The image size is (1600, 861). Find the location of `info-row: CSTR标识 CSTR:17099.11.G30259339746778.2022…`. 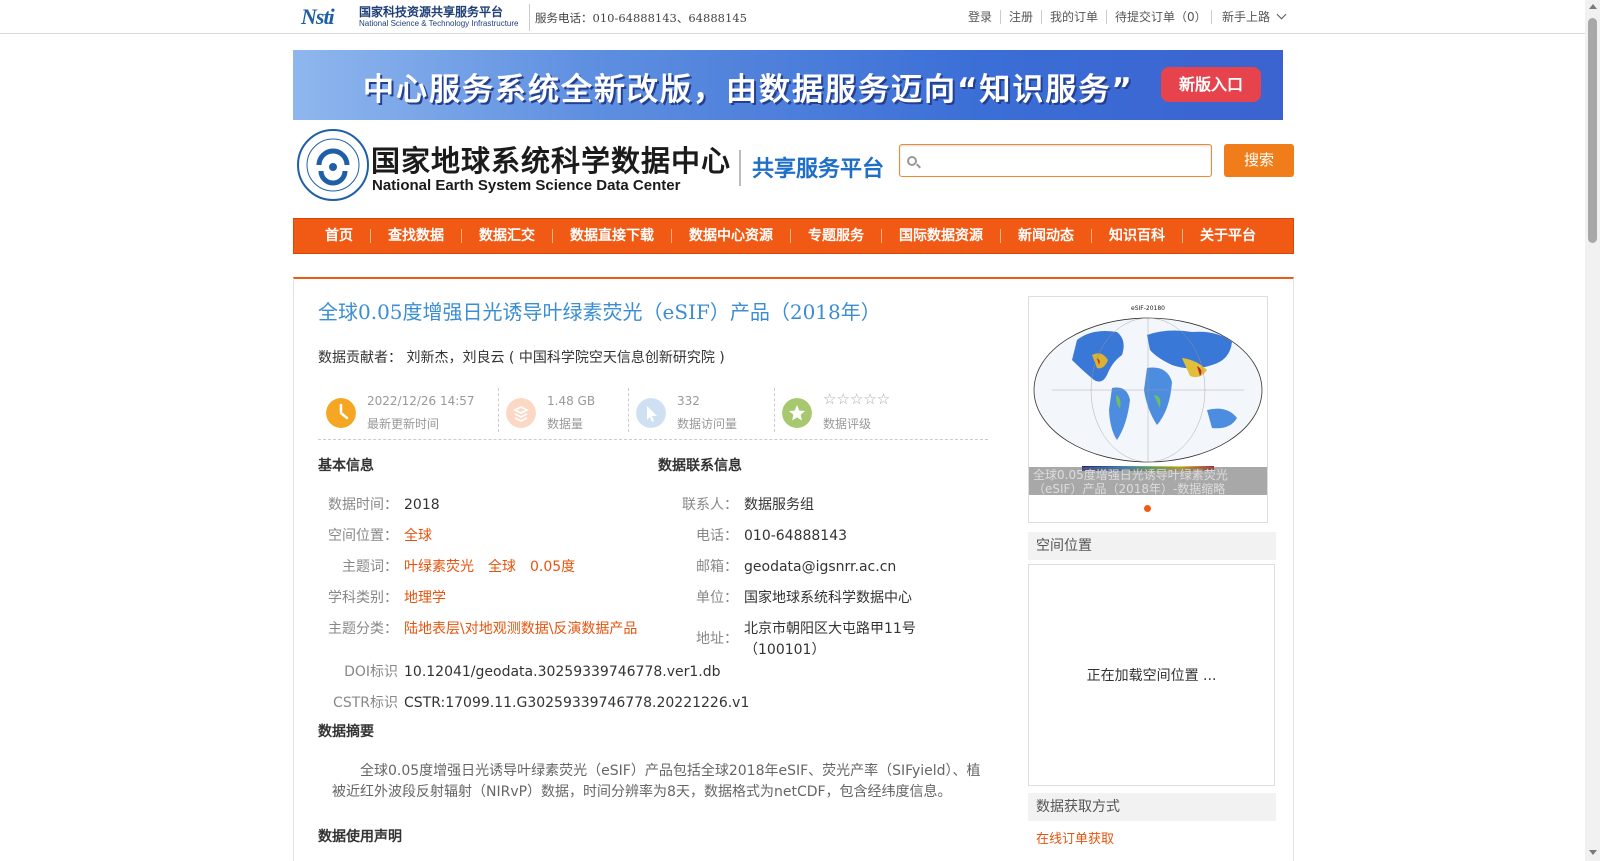

info-row: CSTR标识 CSTR:17099.11.G30259339746778.2022… is located at coordinates (541, 703).